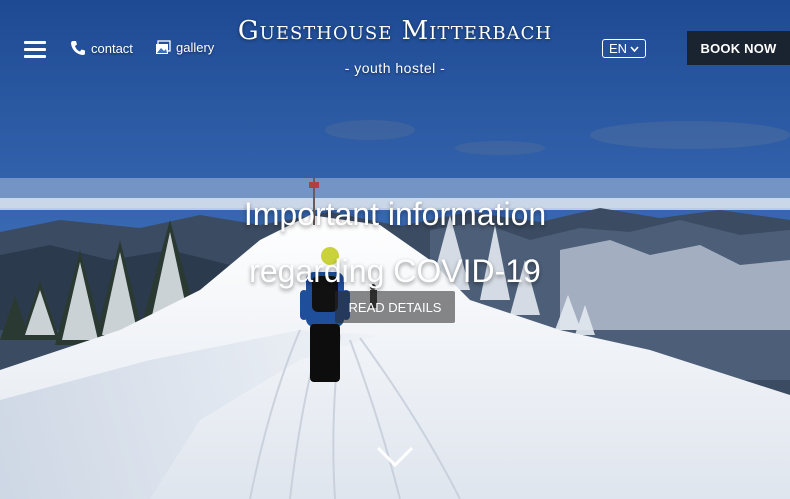 The height and width of the screenshot is (499, 790). What do you see at coordinates (395, 307) in the screenshot?
I see `read-details-button: READ DETAILS` at bounding box center [395, 307].